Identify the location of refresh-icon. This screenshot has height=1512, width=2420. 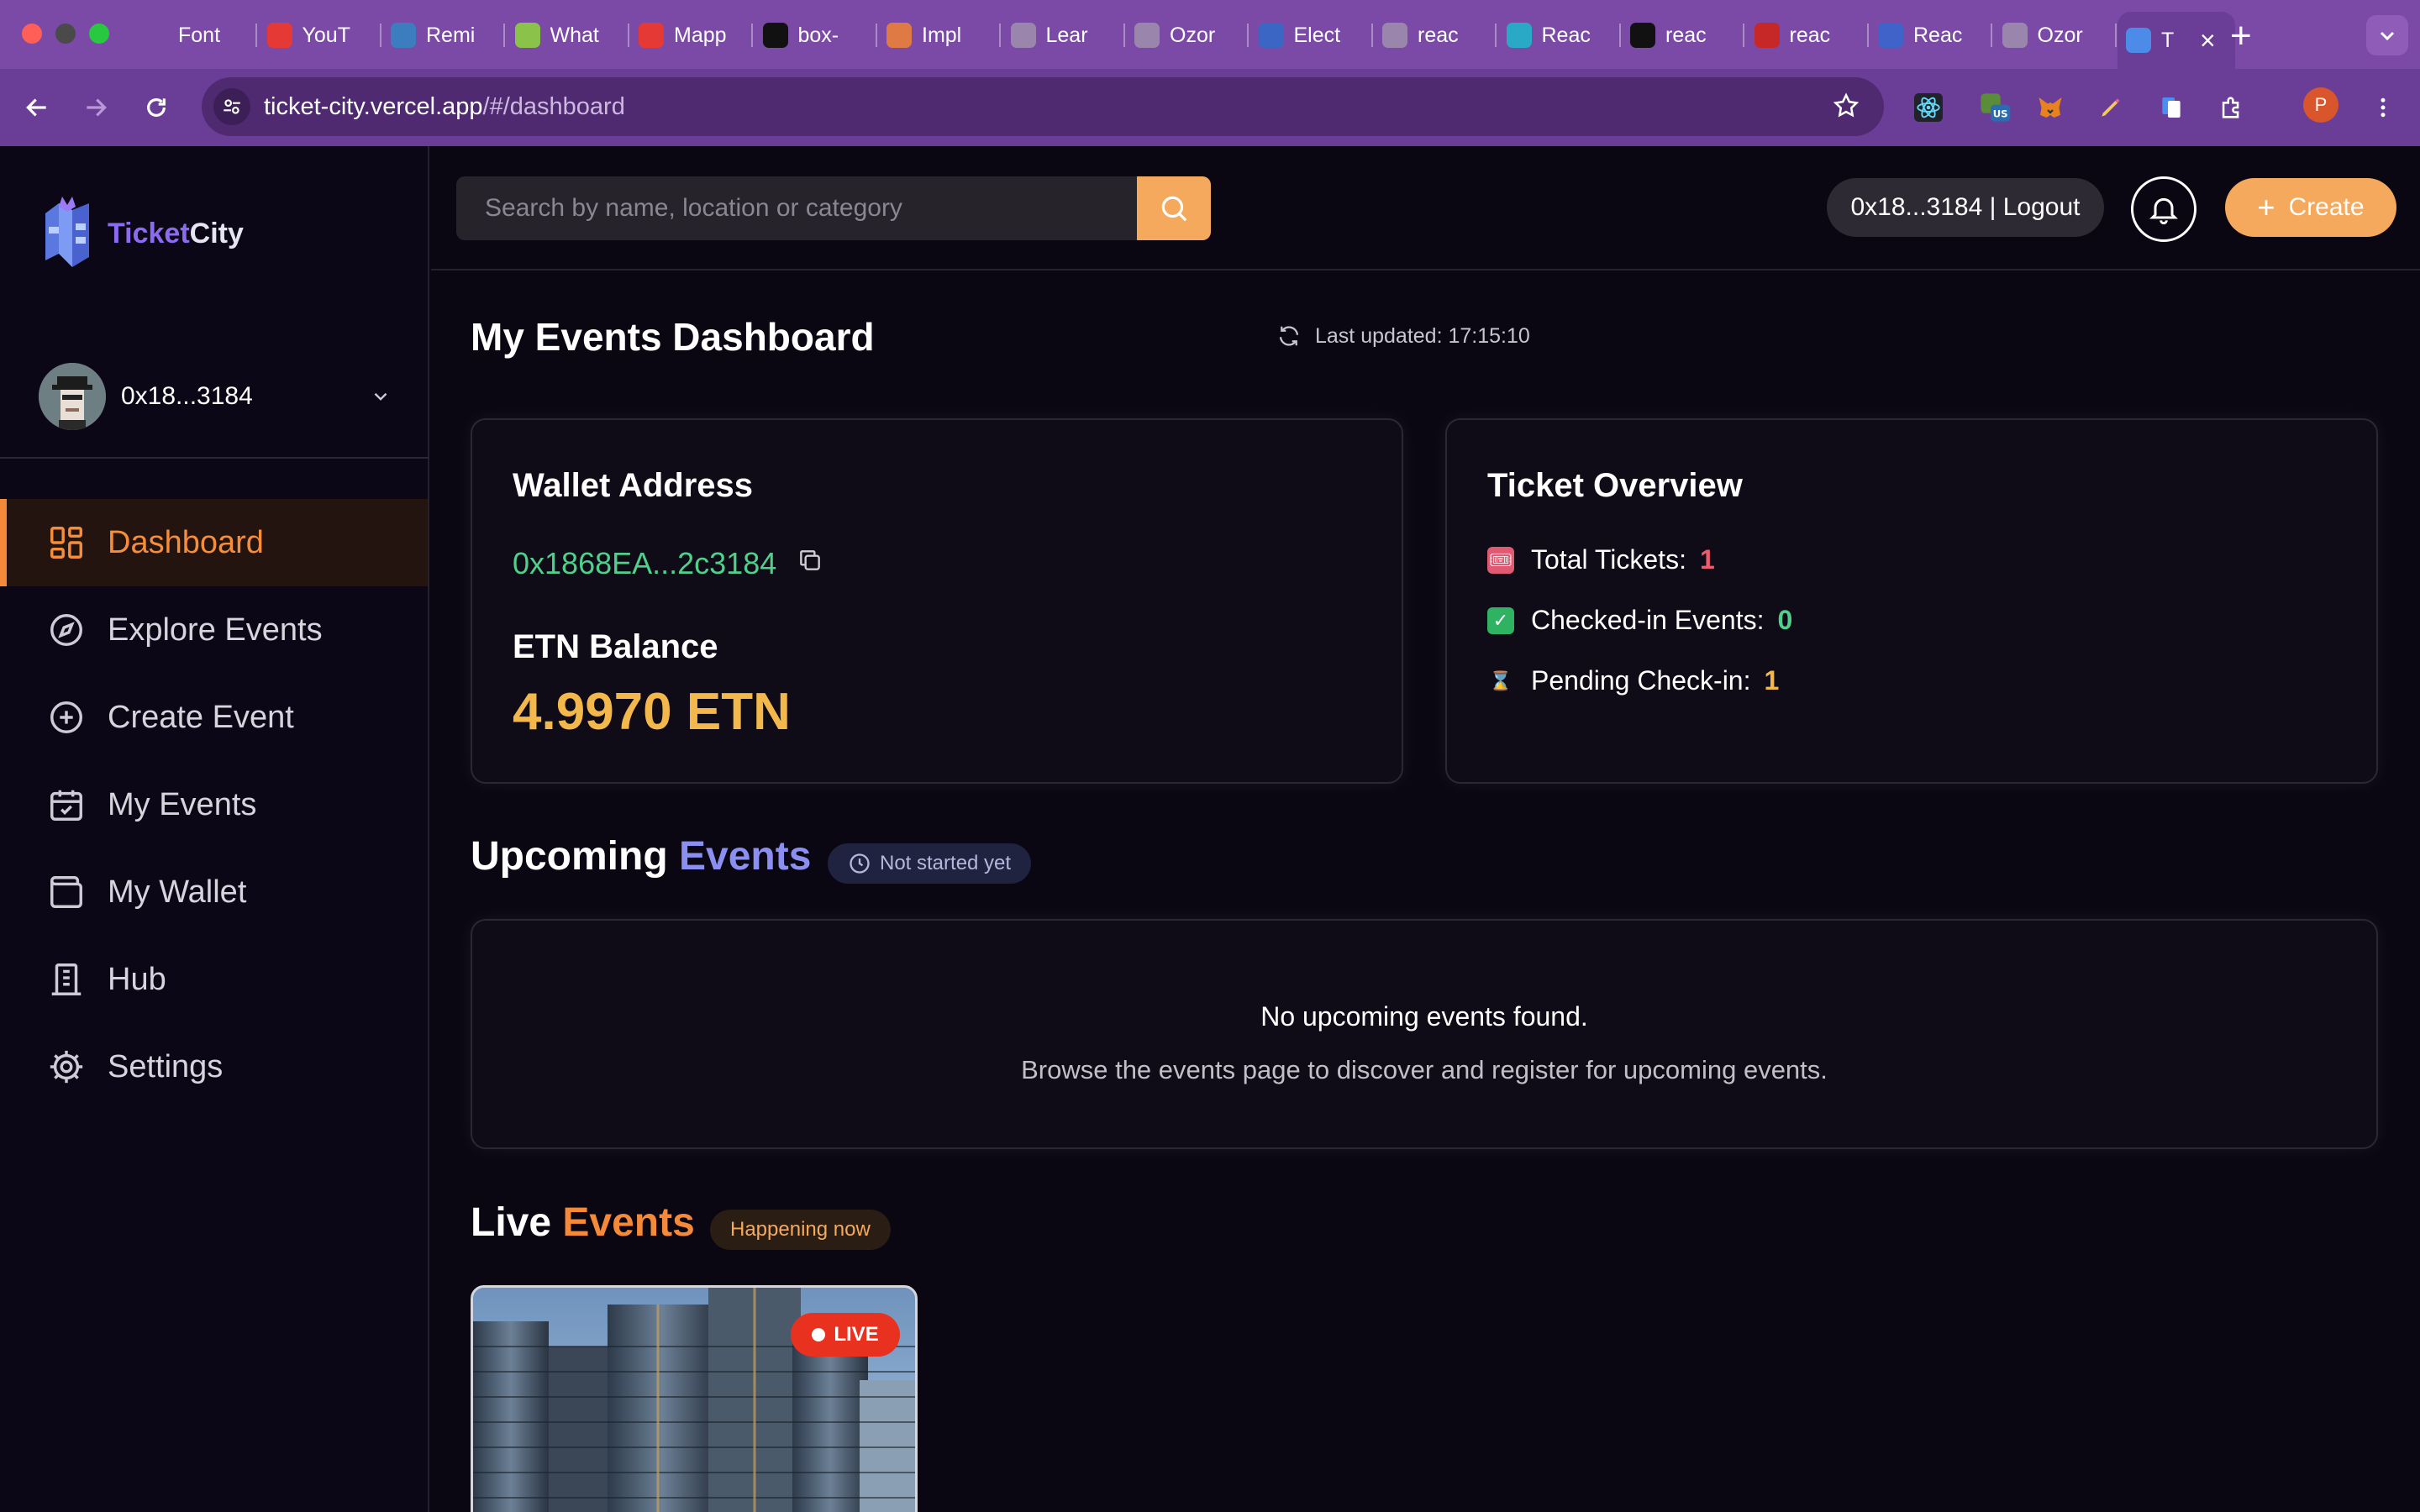
(1289, 336).